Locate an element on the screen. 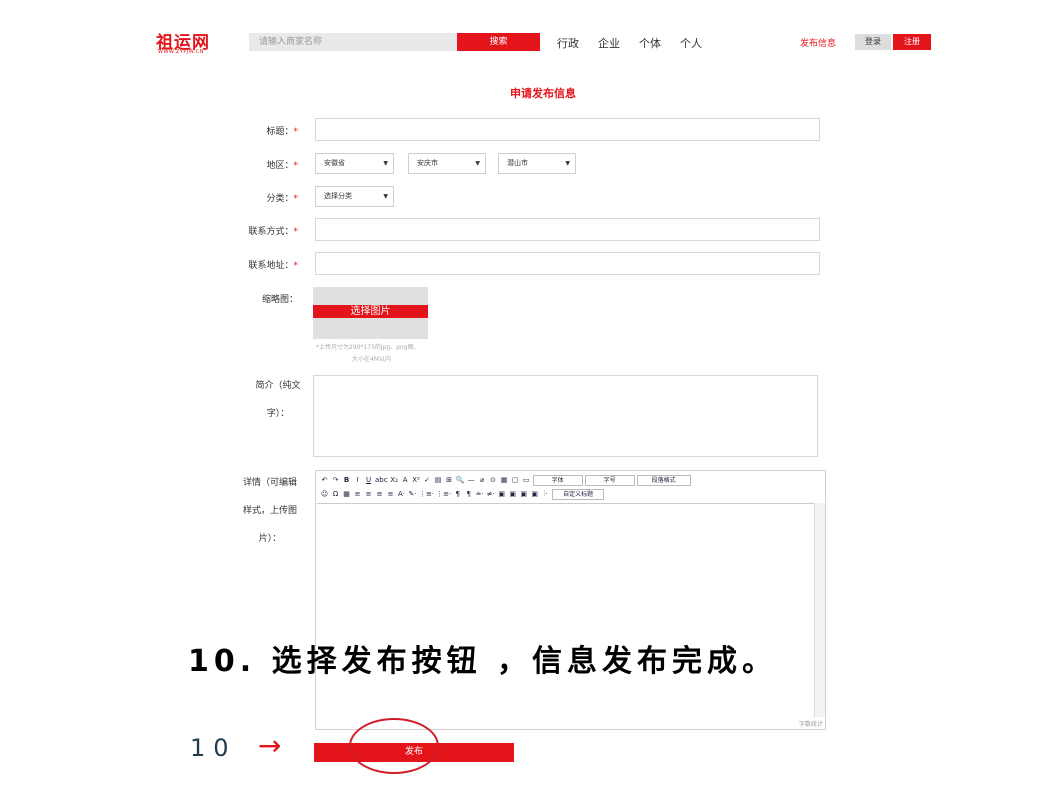 The height and width of the screenshot is (800, 1053). image-center-icon: ▣ is located at coordinates (534, 494).